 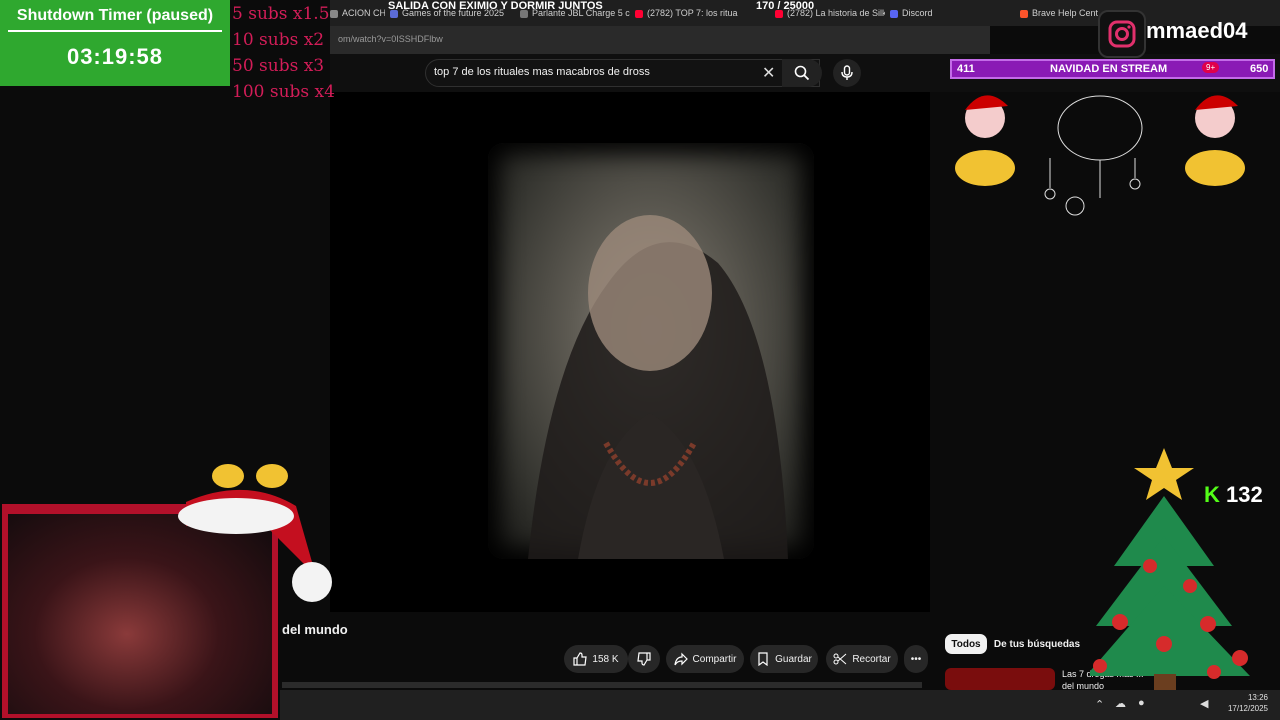 I want to click on search-icon, so click(x=802, y=73).